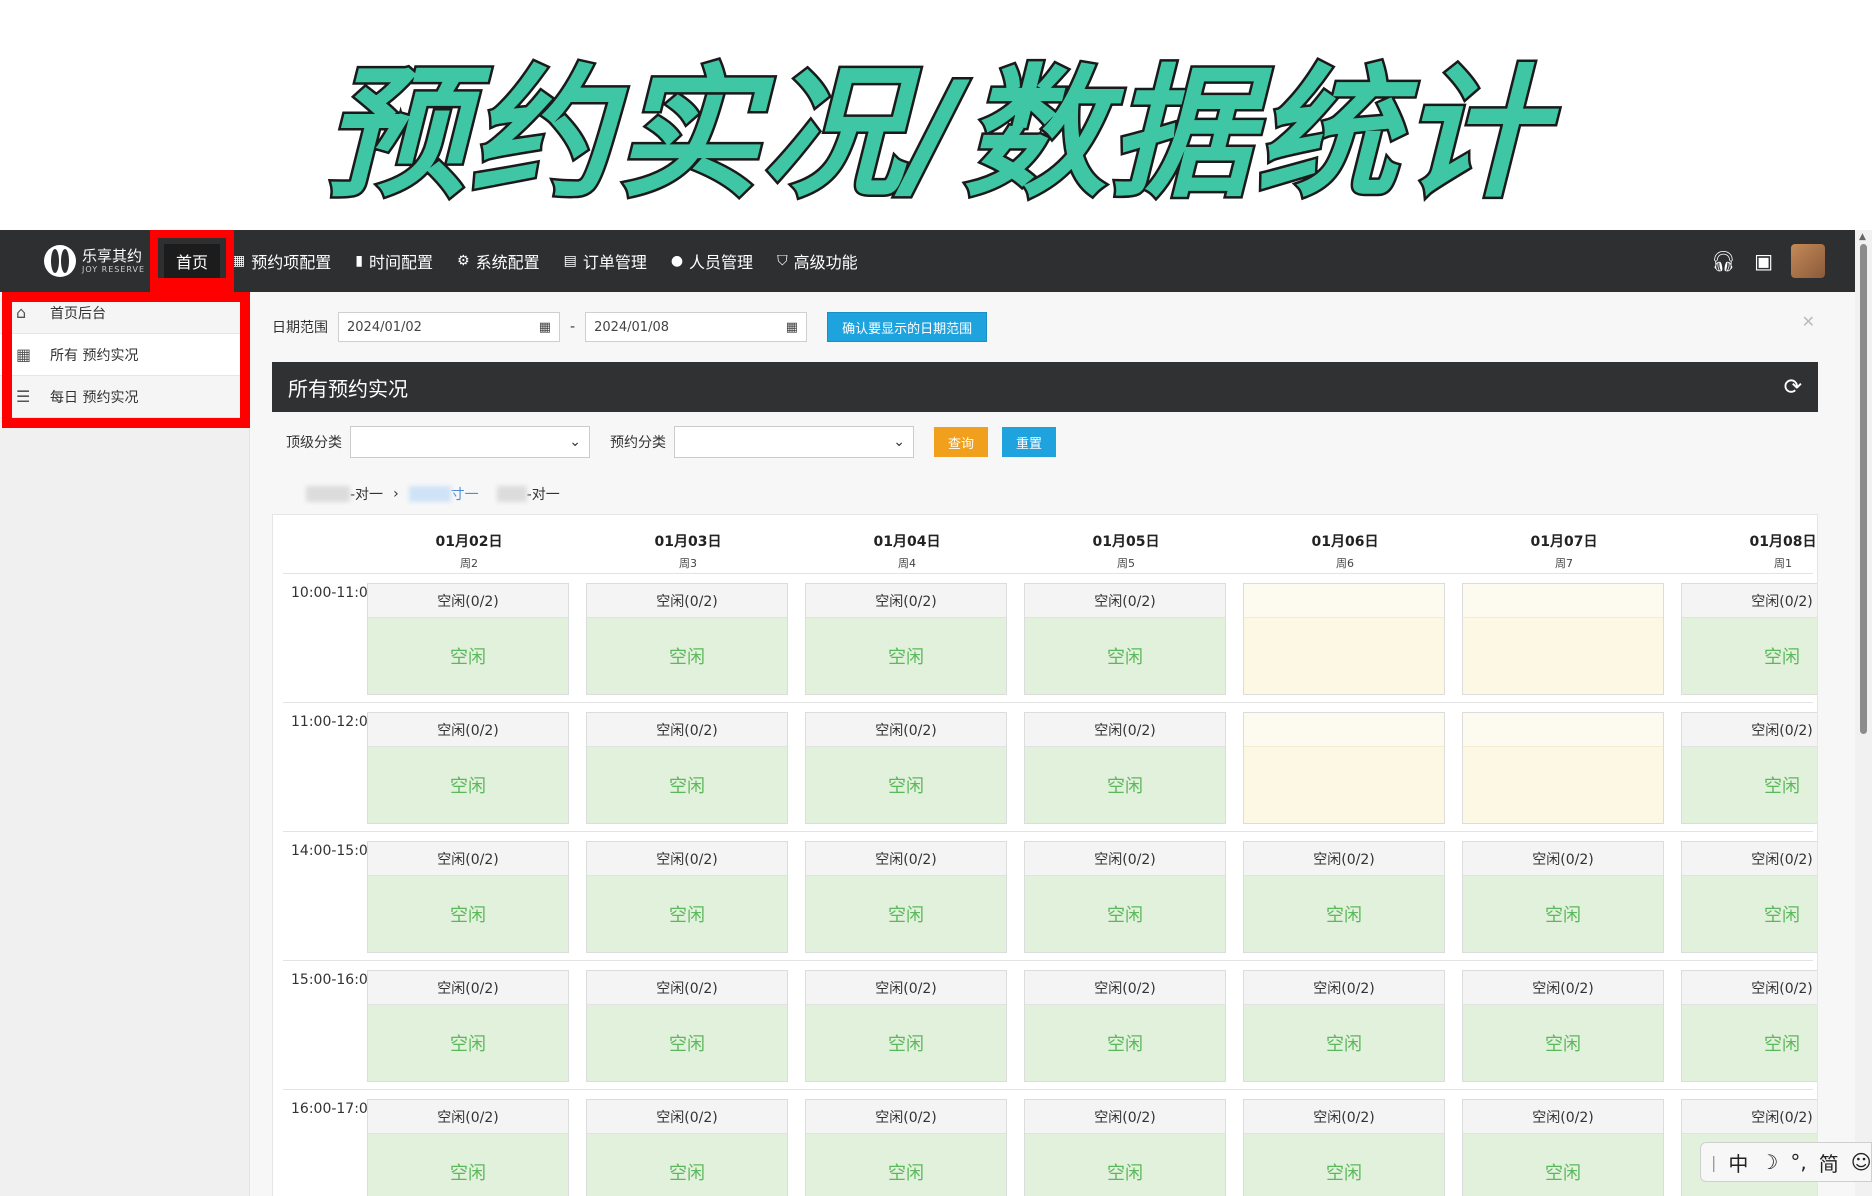  I want to click on end-date-input: 2024/01/08 ▦, so click(696, 327).